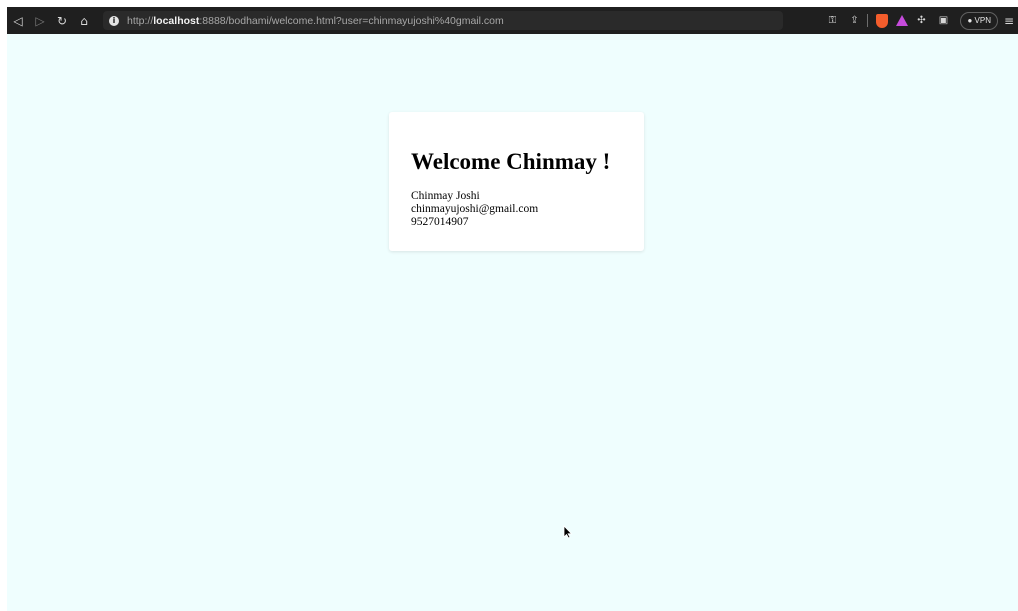 The height and width of the screenshot is (611, 1018). I want to click on reload-icon: ↻, so click(62, 21).